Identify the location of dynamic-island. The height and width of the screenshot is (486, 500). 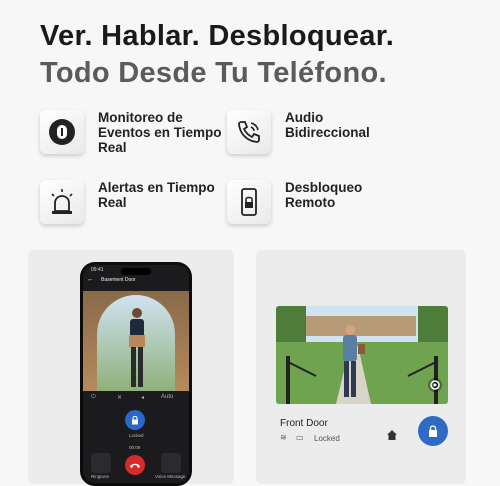
(136, 271).